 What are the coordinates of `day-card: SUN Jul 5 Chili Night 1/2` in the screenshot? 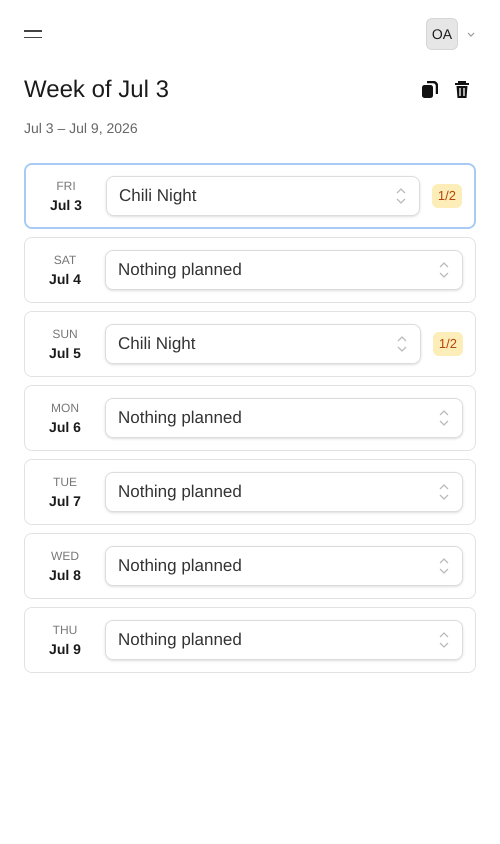 It's located at (250, 344).